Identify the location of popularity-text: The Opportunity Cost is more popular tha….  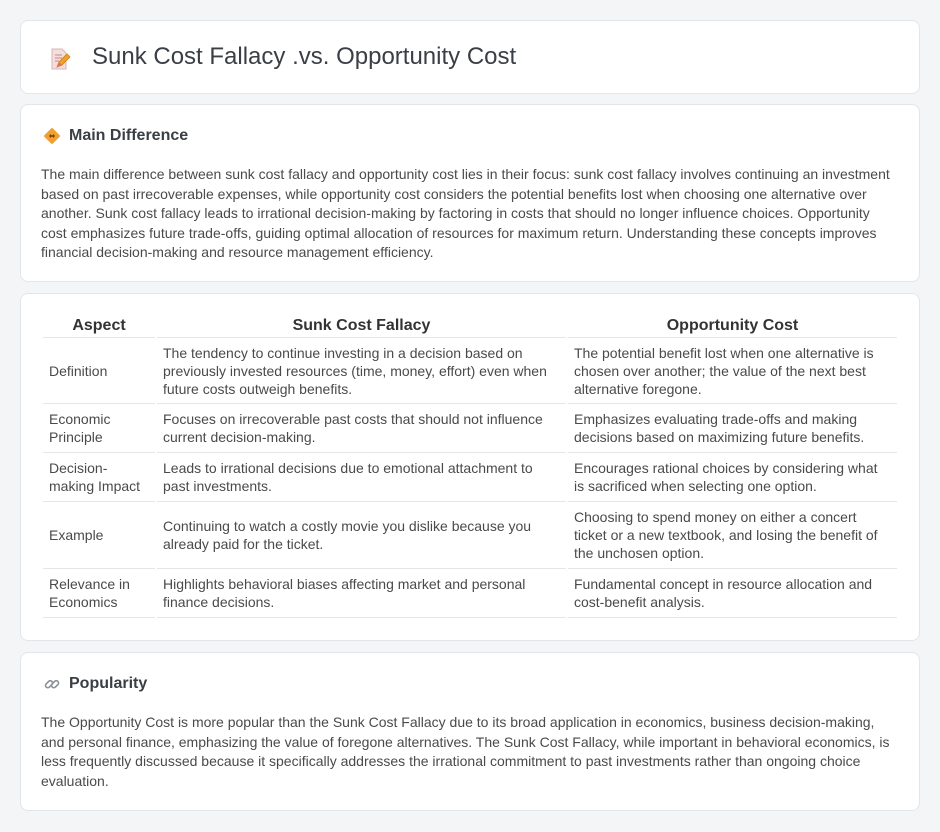
(465, 751).